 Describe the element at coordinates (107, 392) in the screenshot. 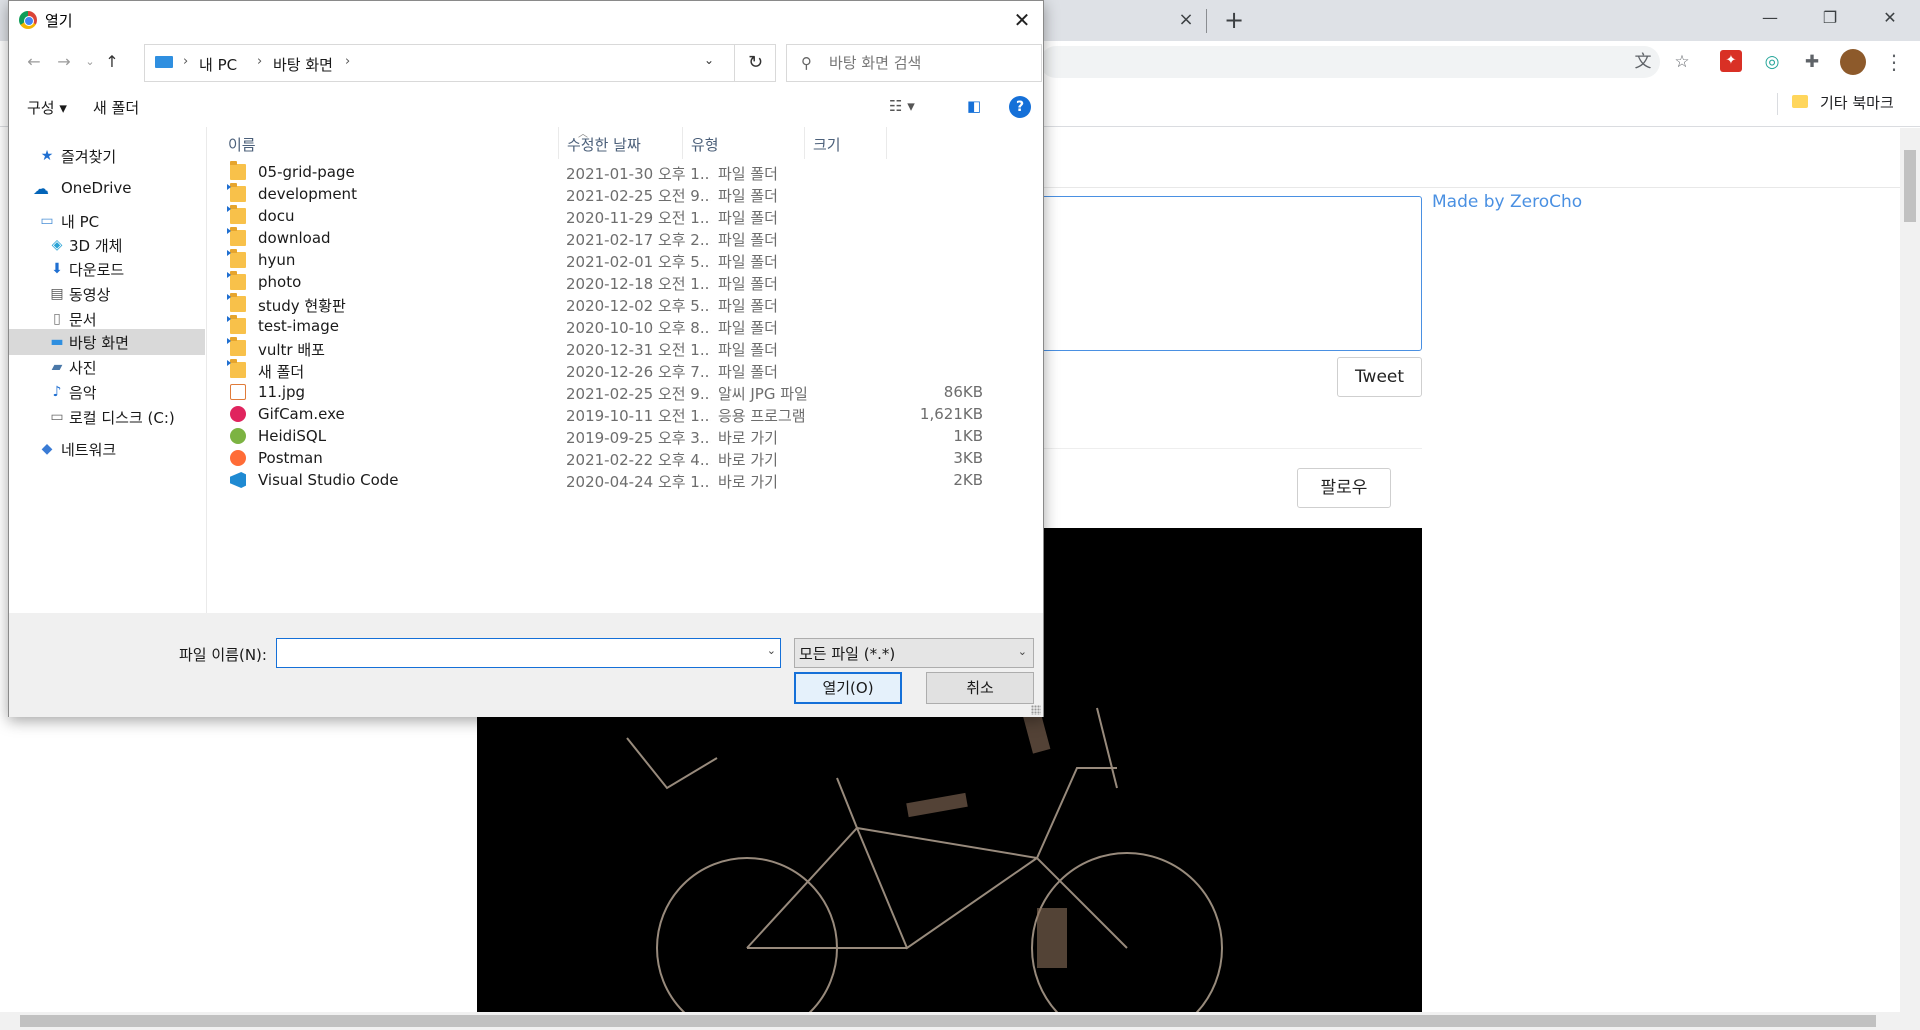

I see `tree-item-music: ♪ 음악` at that location.